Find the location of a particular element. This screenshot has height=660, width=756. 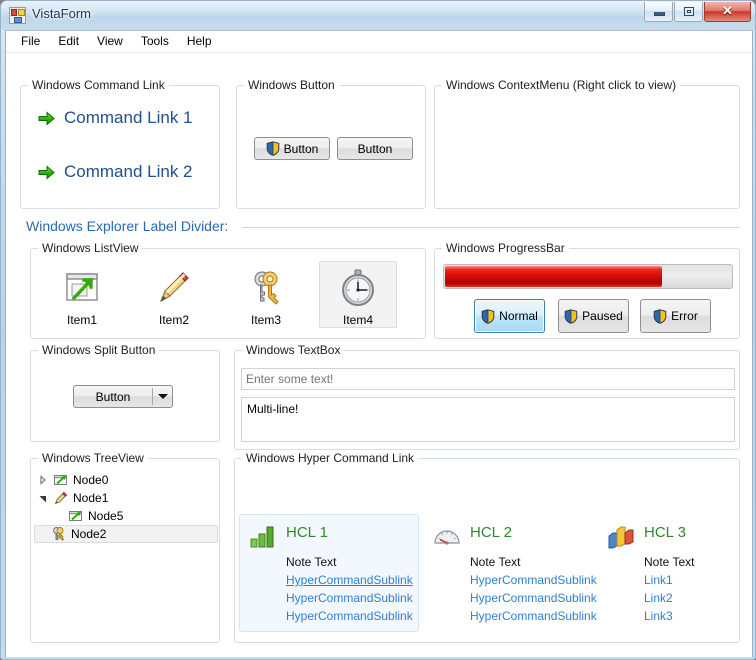

split-button: Button is located at coordinates (123, 396).